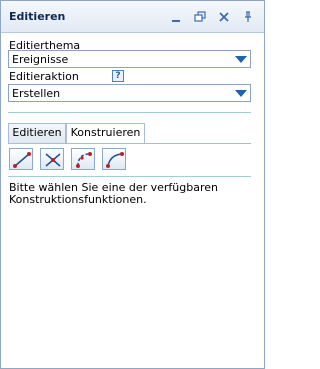 This screenshot has height=369, width=320. Describe the element at coordinates (200, 17) in the screenshot. I see `restore-icon` at that location.